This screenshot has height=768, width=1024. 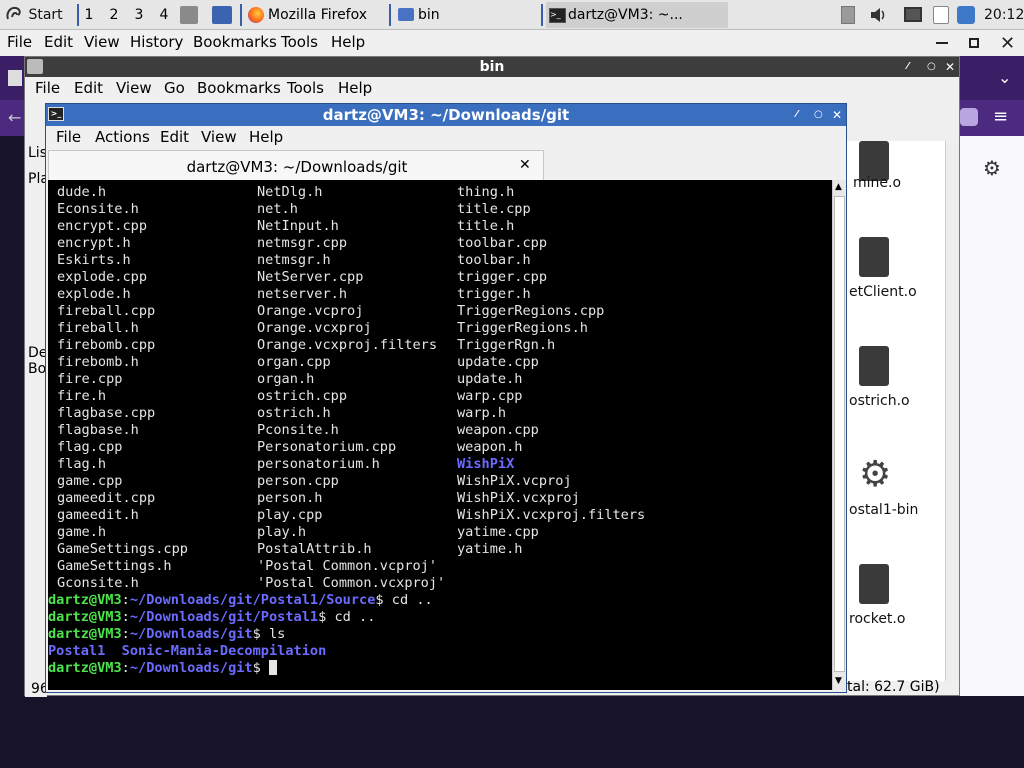 I want to click on workspace-4: 4, so click(x=164, y=15).